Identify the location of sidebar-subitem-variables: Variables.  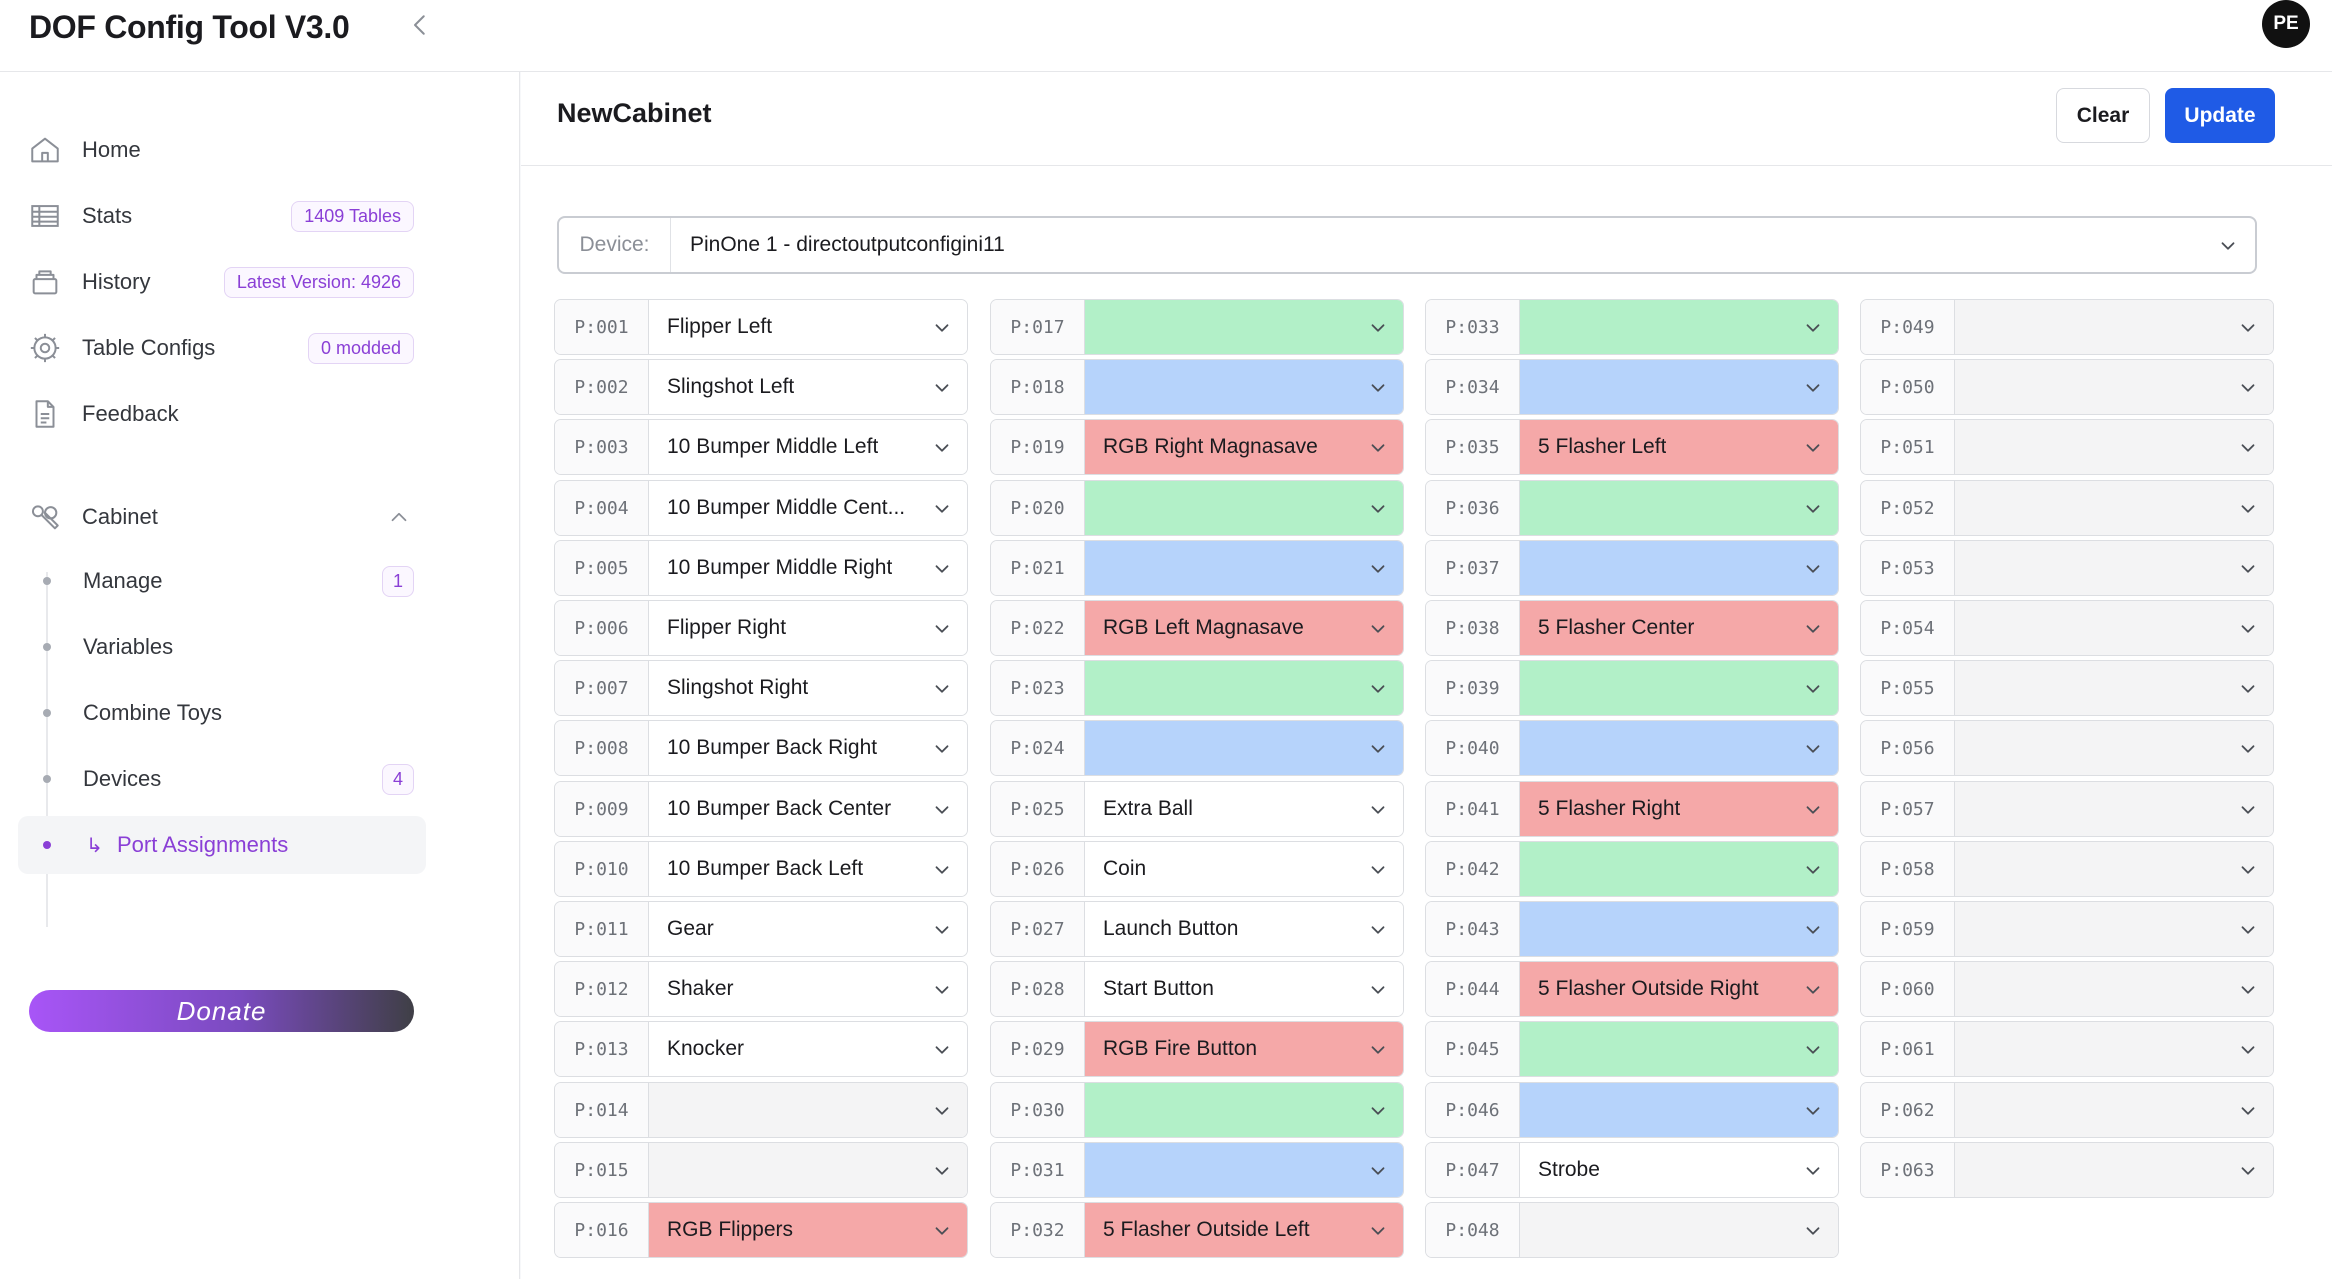
(224, 647).